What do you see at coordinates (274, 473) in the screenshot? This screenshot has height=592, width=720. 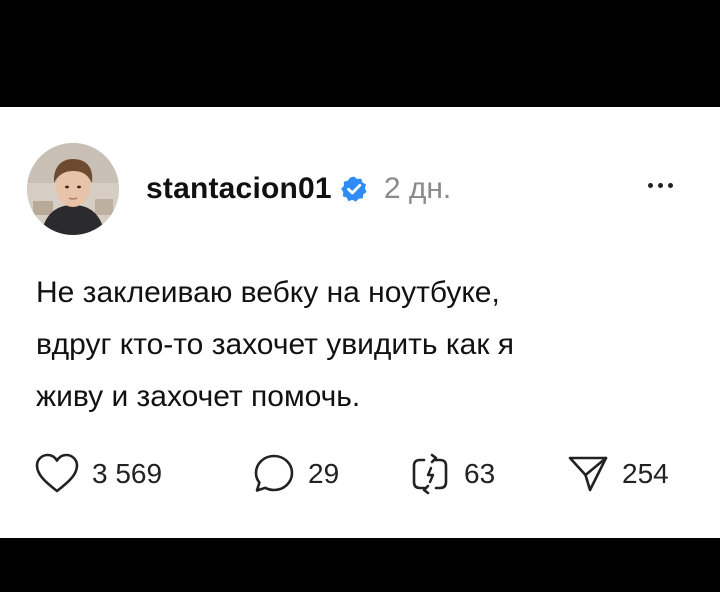 I see `comment-icon` at bounding box center [274, 473].